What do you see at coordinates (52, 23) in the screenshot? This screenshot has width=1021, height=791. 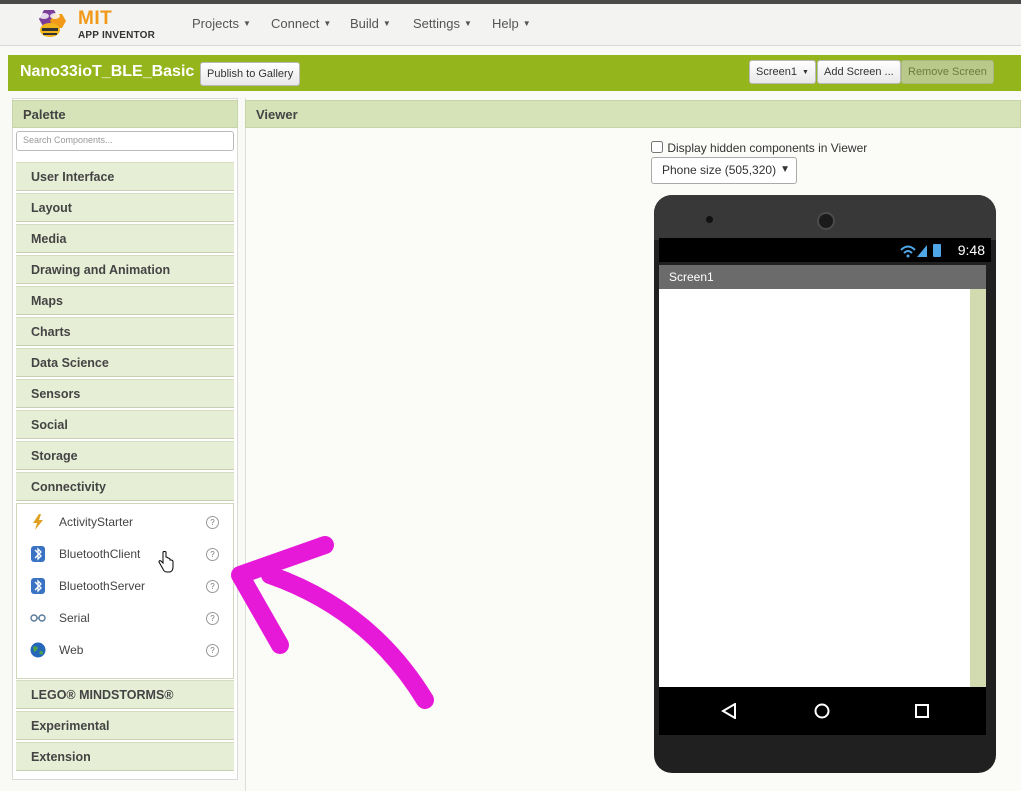 I see `bee-logo-icon` at bounding box center [52, 23].